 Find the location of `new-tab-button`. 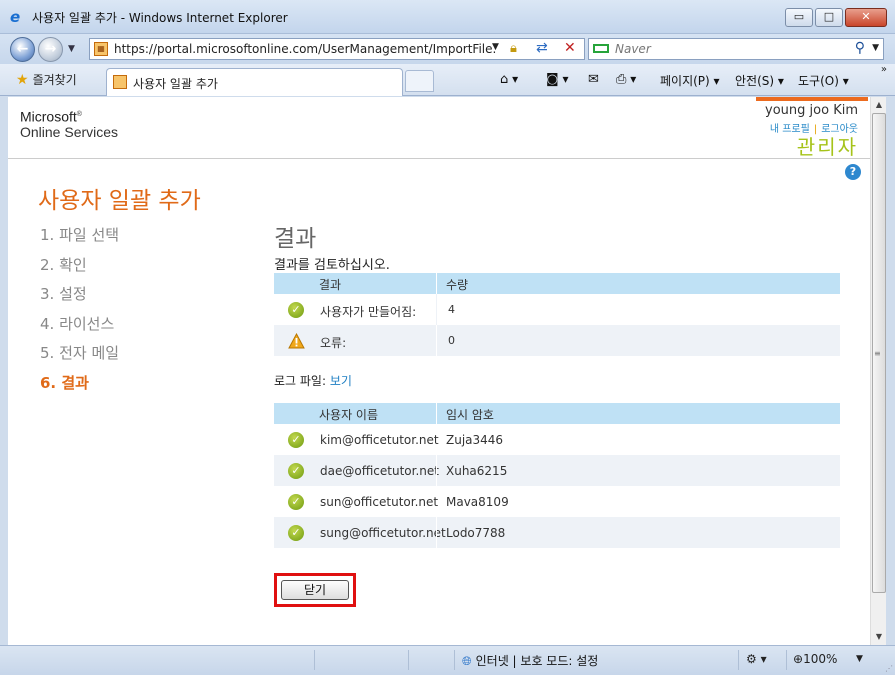

new-tab-button is located at coordinates (419, 81).